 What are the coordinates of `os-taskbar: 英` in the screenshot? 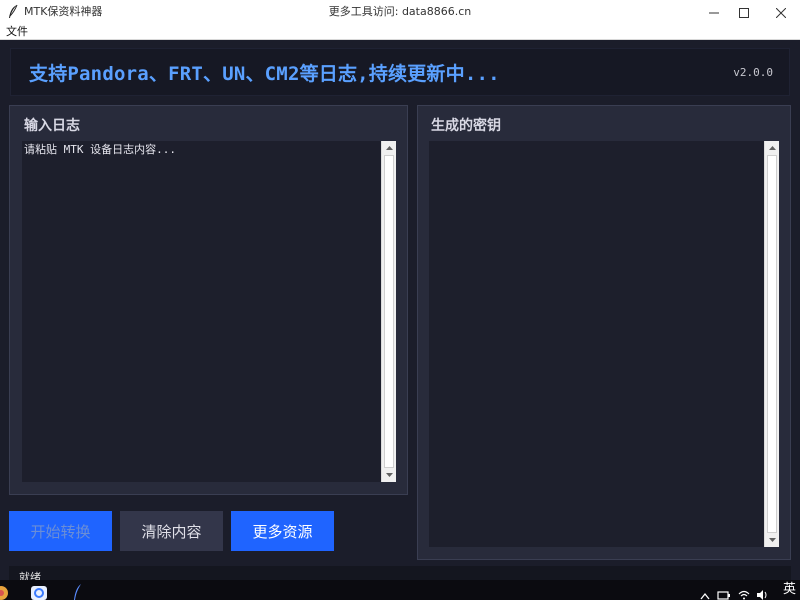 It's located at (400, 590).